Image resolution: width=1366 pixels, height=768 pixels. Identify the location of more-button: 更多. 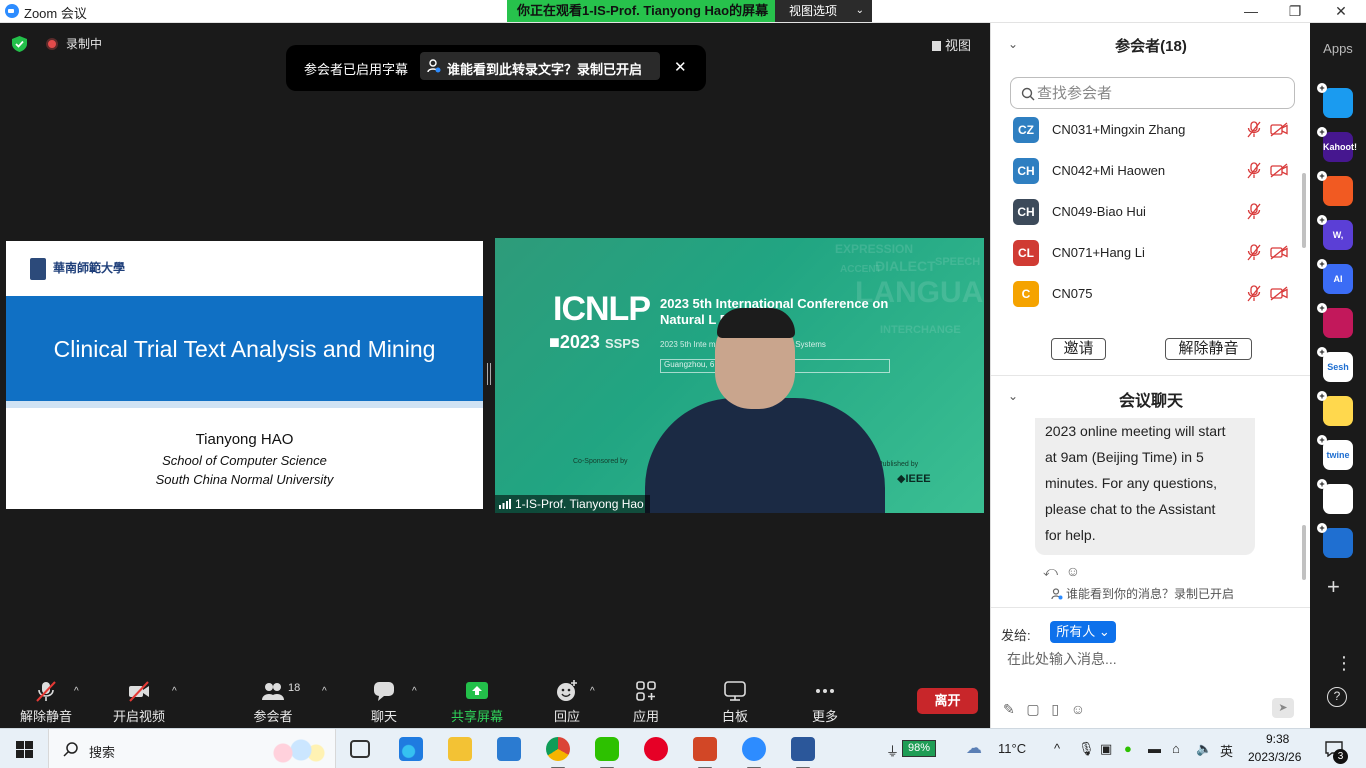
(825, 702).